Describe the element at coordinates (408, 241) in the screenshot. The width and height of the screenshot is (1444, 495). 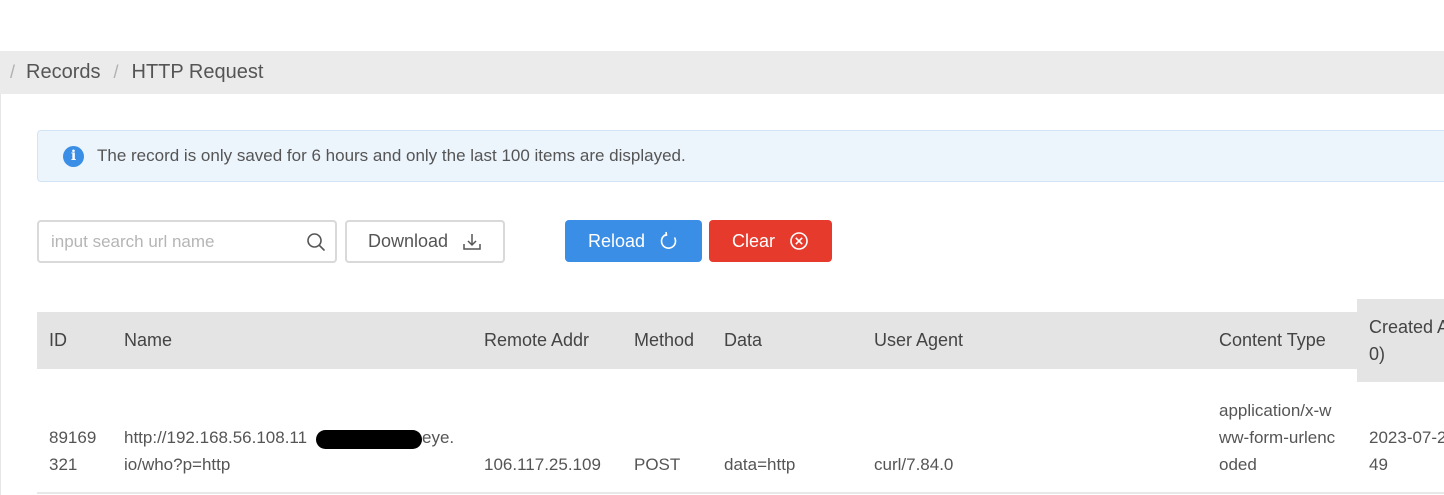
I see `download-button-label: Download` at that location.